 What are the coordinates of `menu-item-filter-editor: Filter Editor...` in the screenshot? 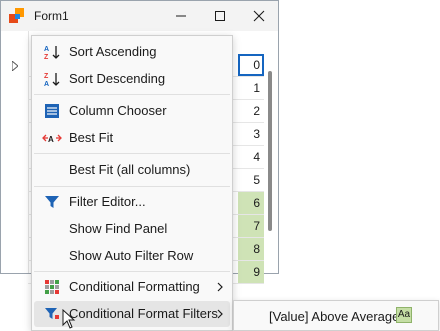 It's located at (132, 202).